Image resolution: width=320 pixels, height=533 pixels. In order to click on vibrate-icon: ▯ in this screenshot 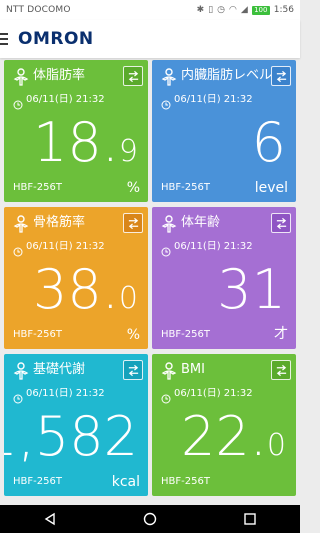, I will do `click(211, 10)`.